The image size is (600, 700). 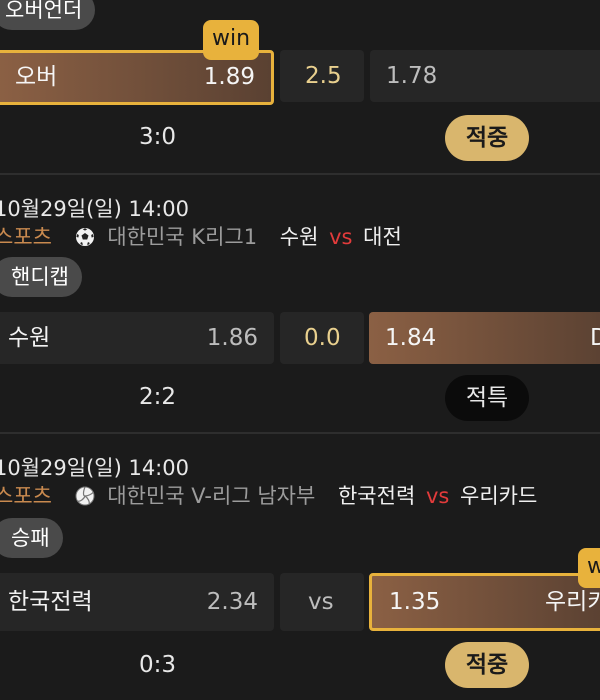 I want to click on bet-option-away: 1.84 D, so click(x=484, y=338).